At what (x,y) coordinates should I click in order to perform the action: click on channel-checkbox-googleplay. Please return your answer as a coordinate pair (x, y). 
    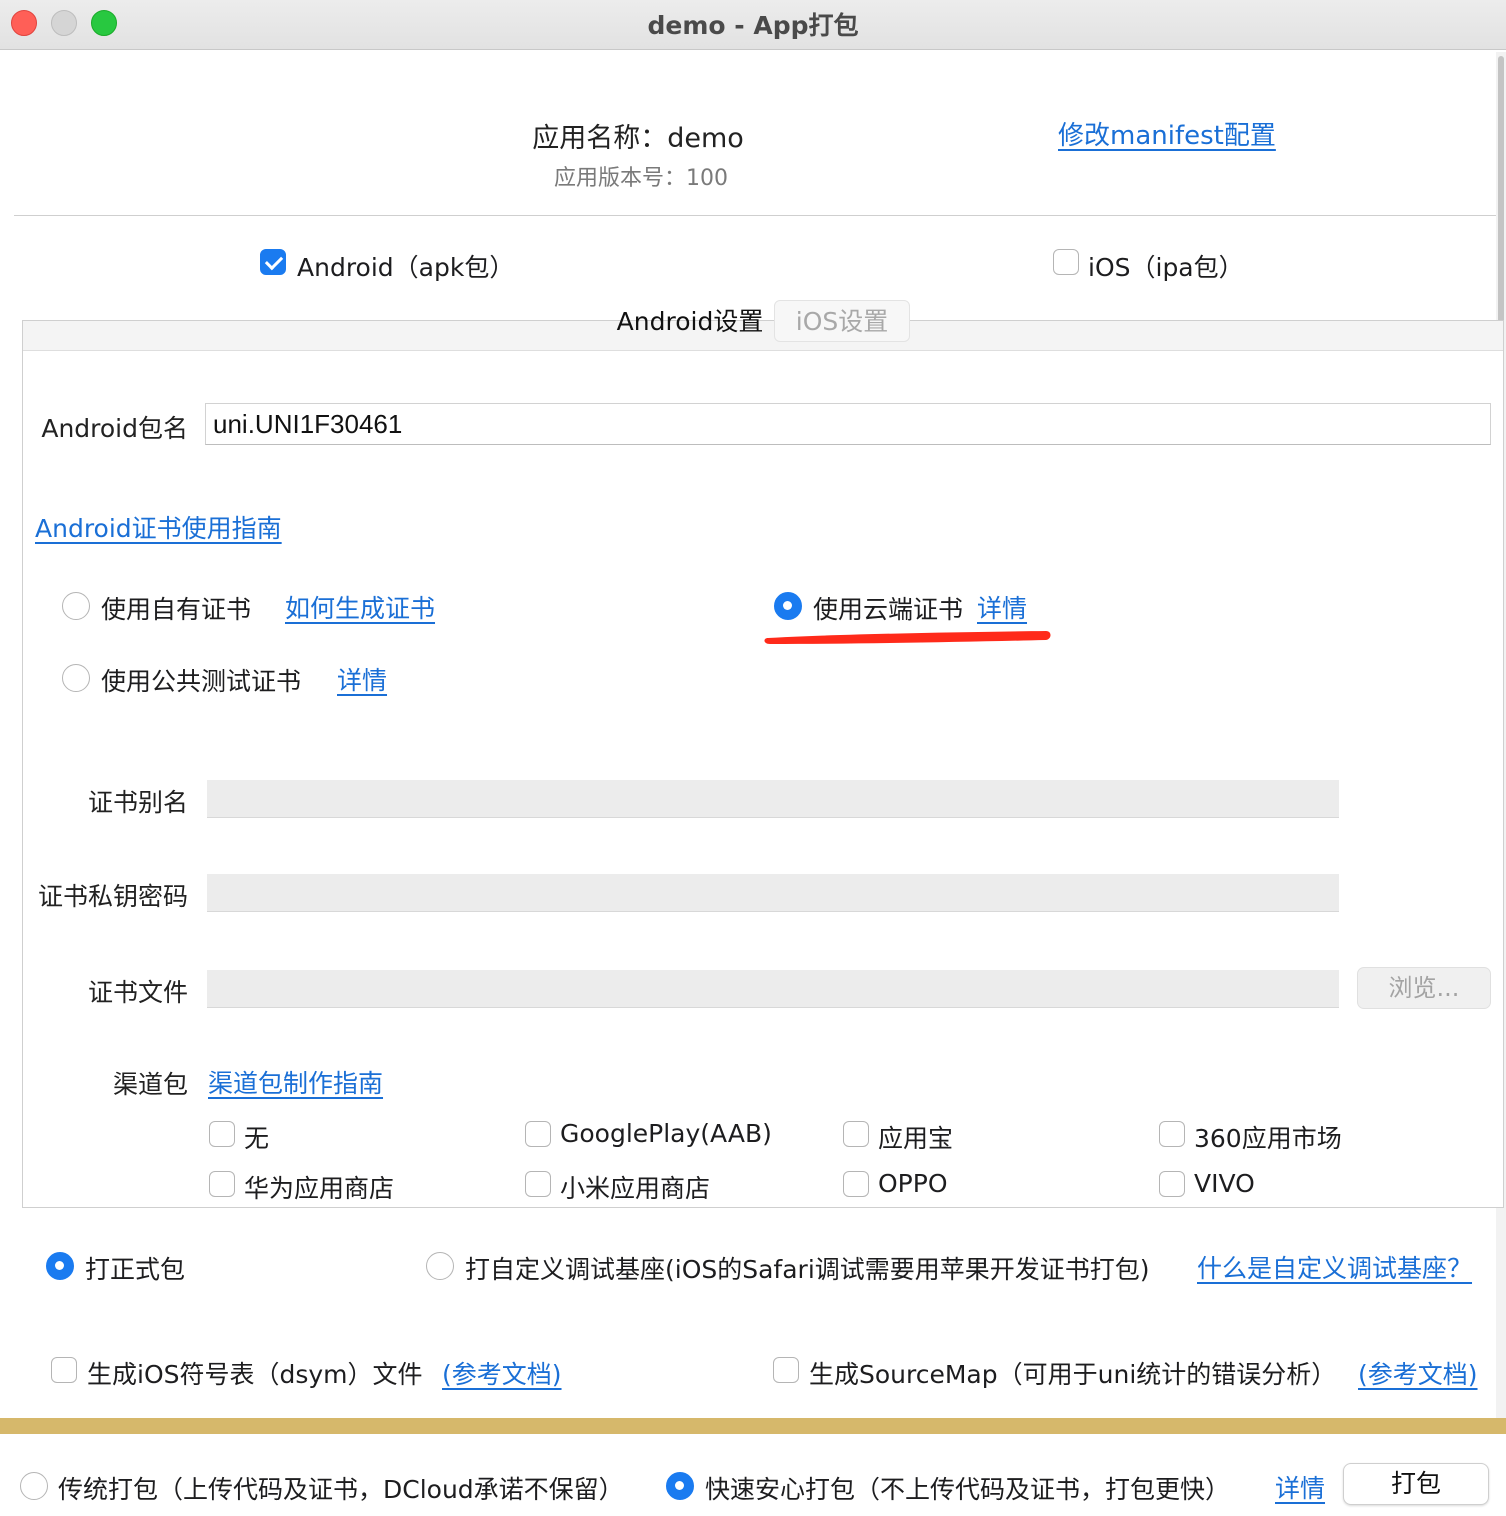
    Looking at the image, I should click on (538, 1134).